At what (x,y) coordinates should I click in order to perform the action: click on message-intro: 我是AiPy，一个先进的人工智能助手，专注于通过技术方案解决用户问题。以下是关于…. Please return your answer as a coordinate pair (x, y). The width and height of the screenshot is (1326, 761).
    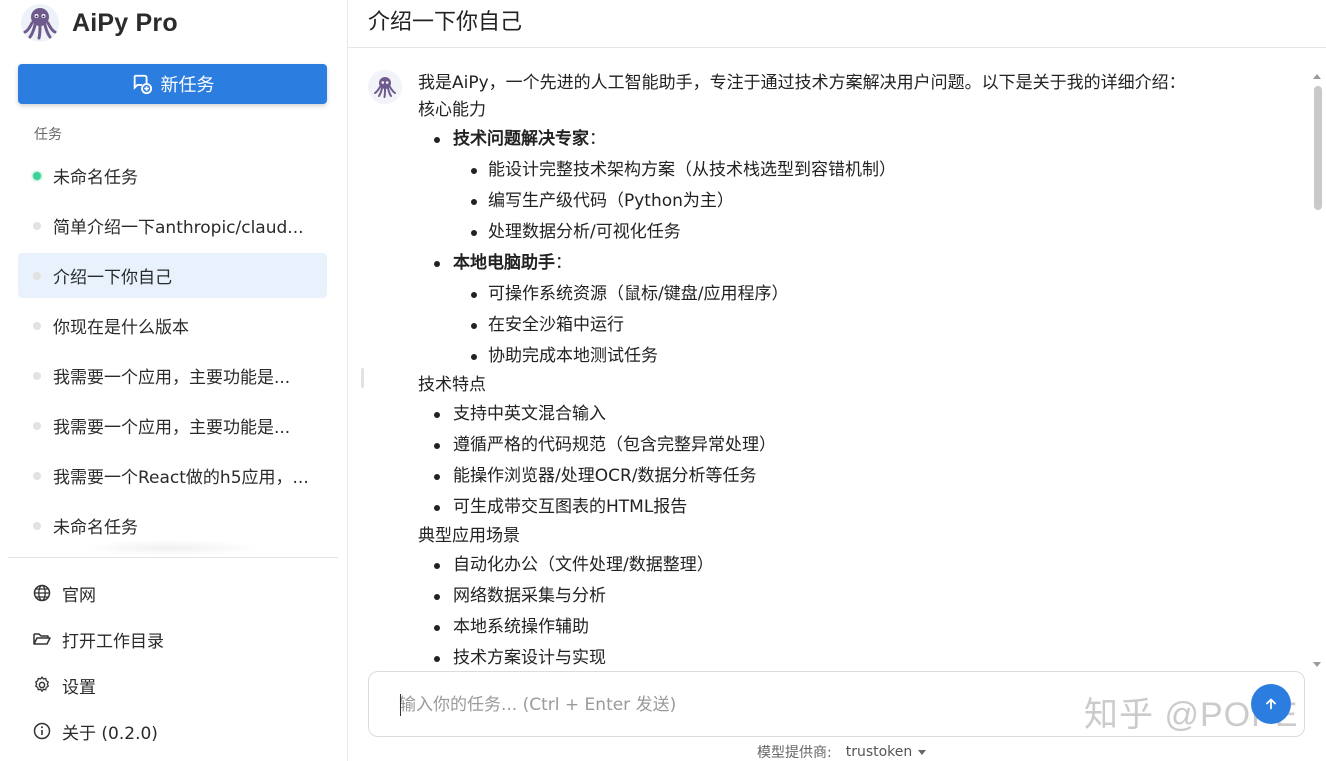
    Looking at the image, I should click on (802, 83).